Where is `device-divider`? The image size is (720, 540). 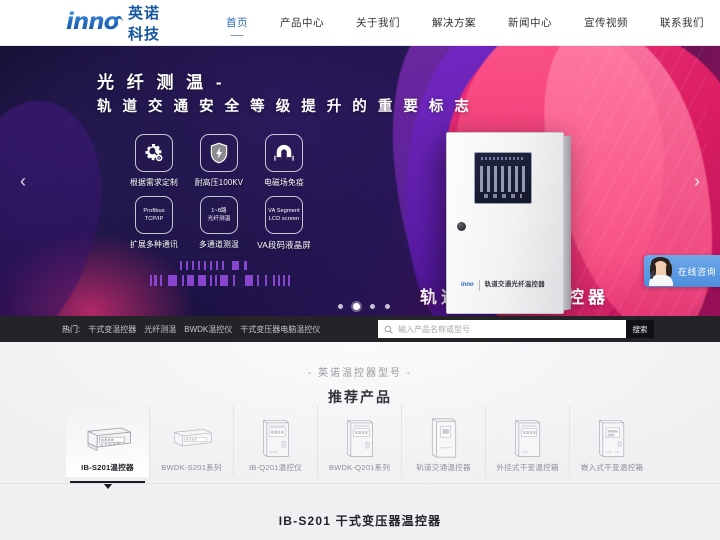 device-divider is located at coordinates (479, 285).